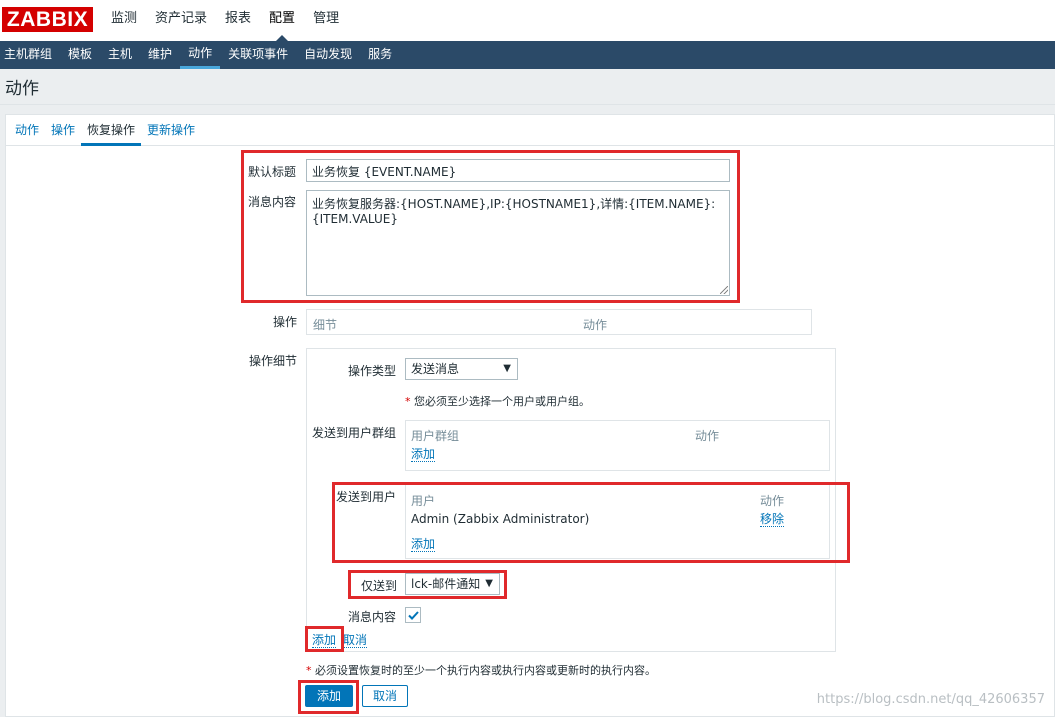  Describe the element at coordinates (527, 20) in the screenshot. I see `top-bar: ZABBIX 监测 资产记录 报表 配置 管理` at that location.